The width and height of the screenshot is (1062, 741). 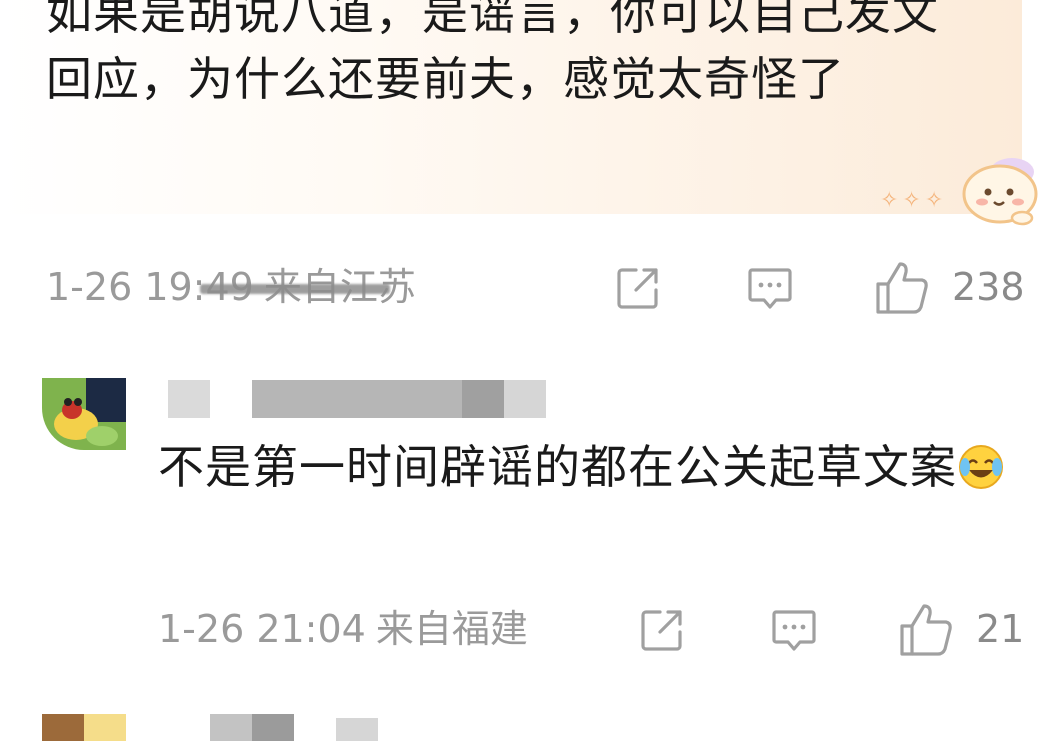 What do you see at coordinates (262, 629) in the screenshot?
I see `time-text: 1-26 21:04` at bounding box center [262, 629].